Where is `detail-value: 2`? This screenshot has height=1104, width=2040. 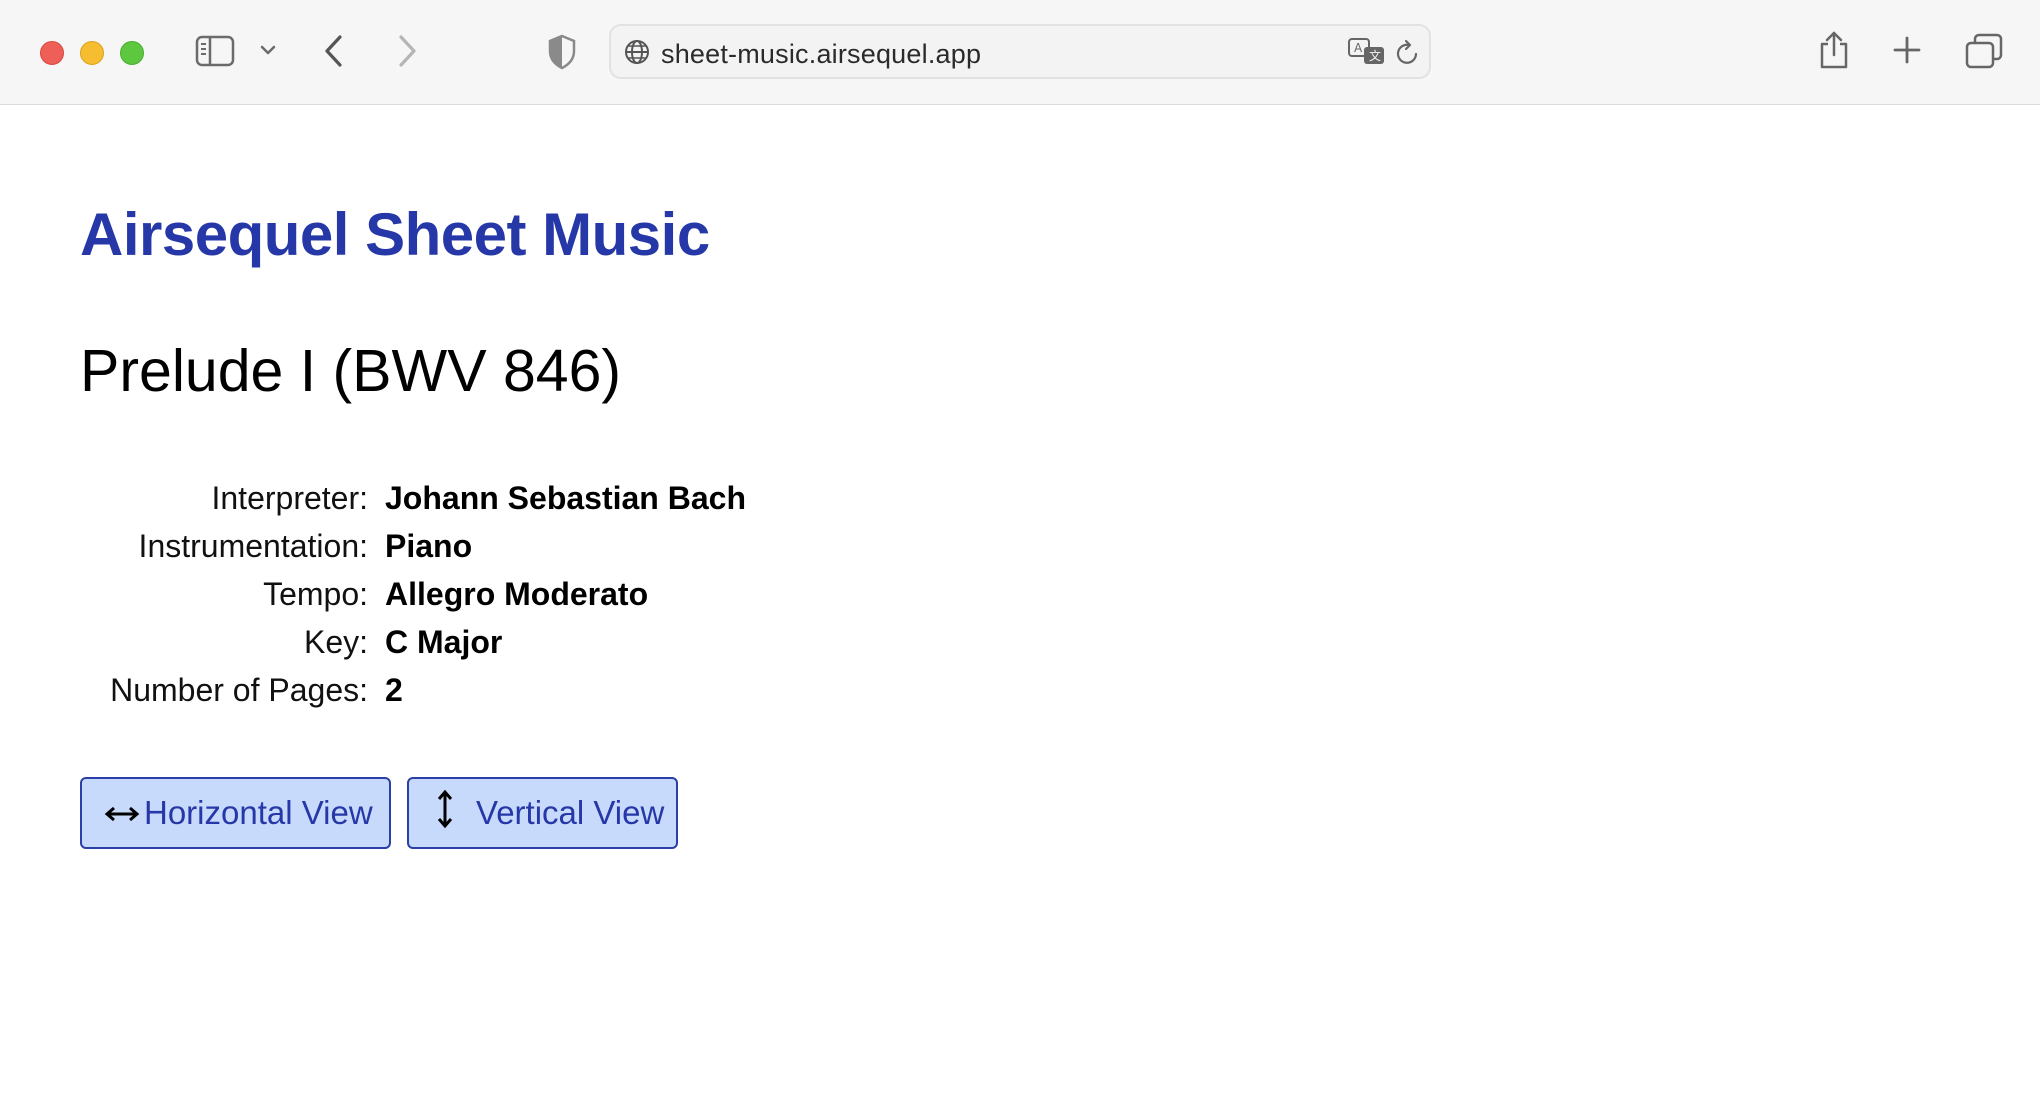
detail-value: 2 is located at coordinates (394, 689).